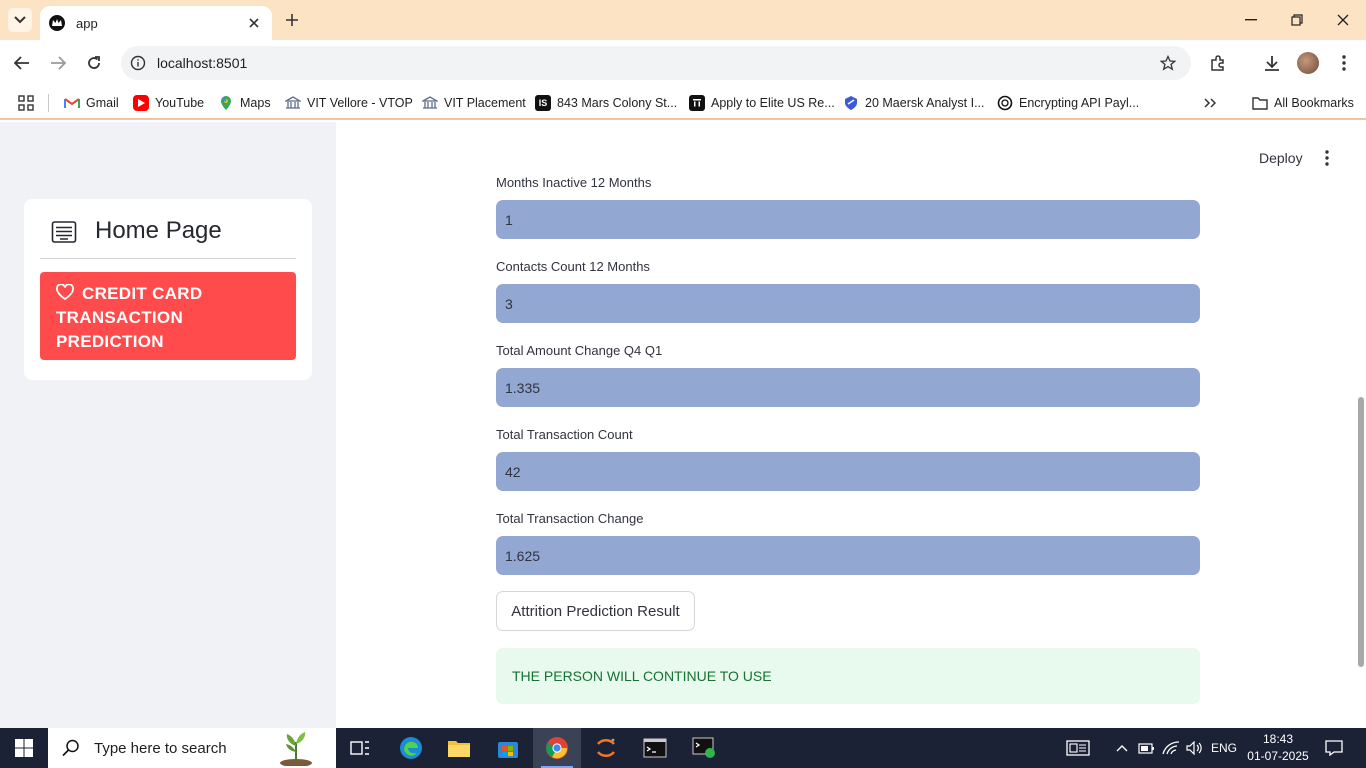 This screenshot has width=1366, height=768. What do you see at coordinates (1147, 748) in the screenshot?
I see `battery-icon` at bounding box center [1147, 748].